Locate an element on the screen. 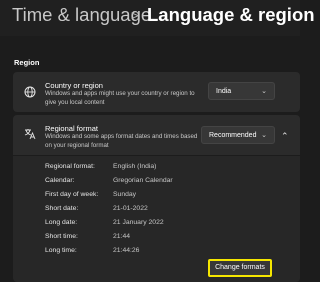 This screenshot has height=282, width=320. format-value: 21-01-2022 is located at coordinates (130, 208).